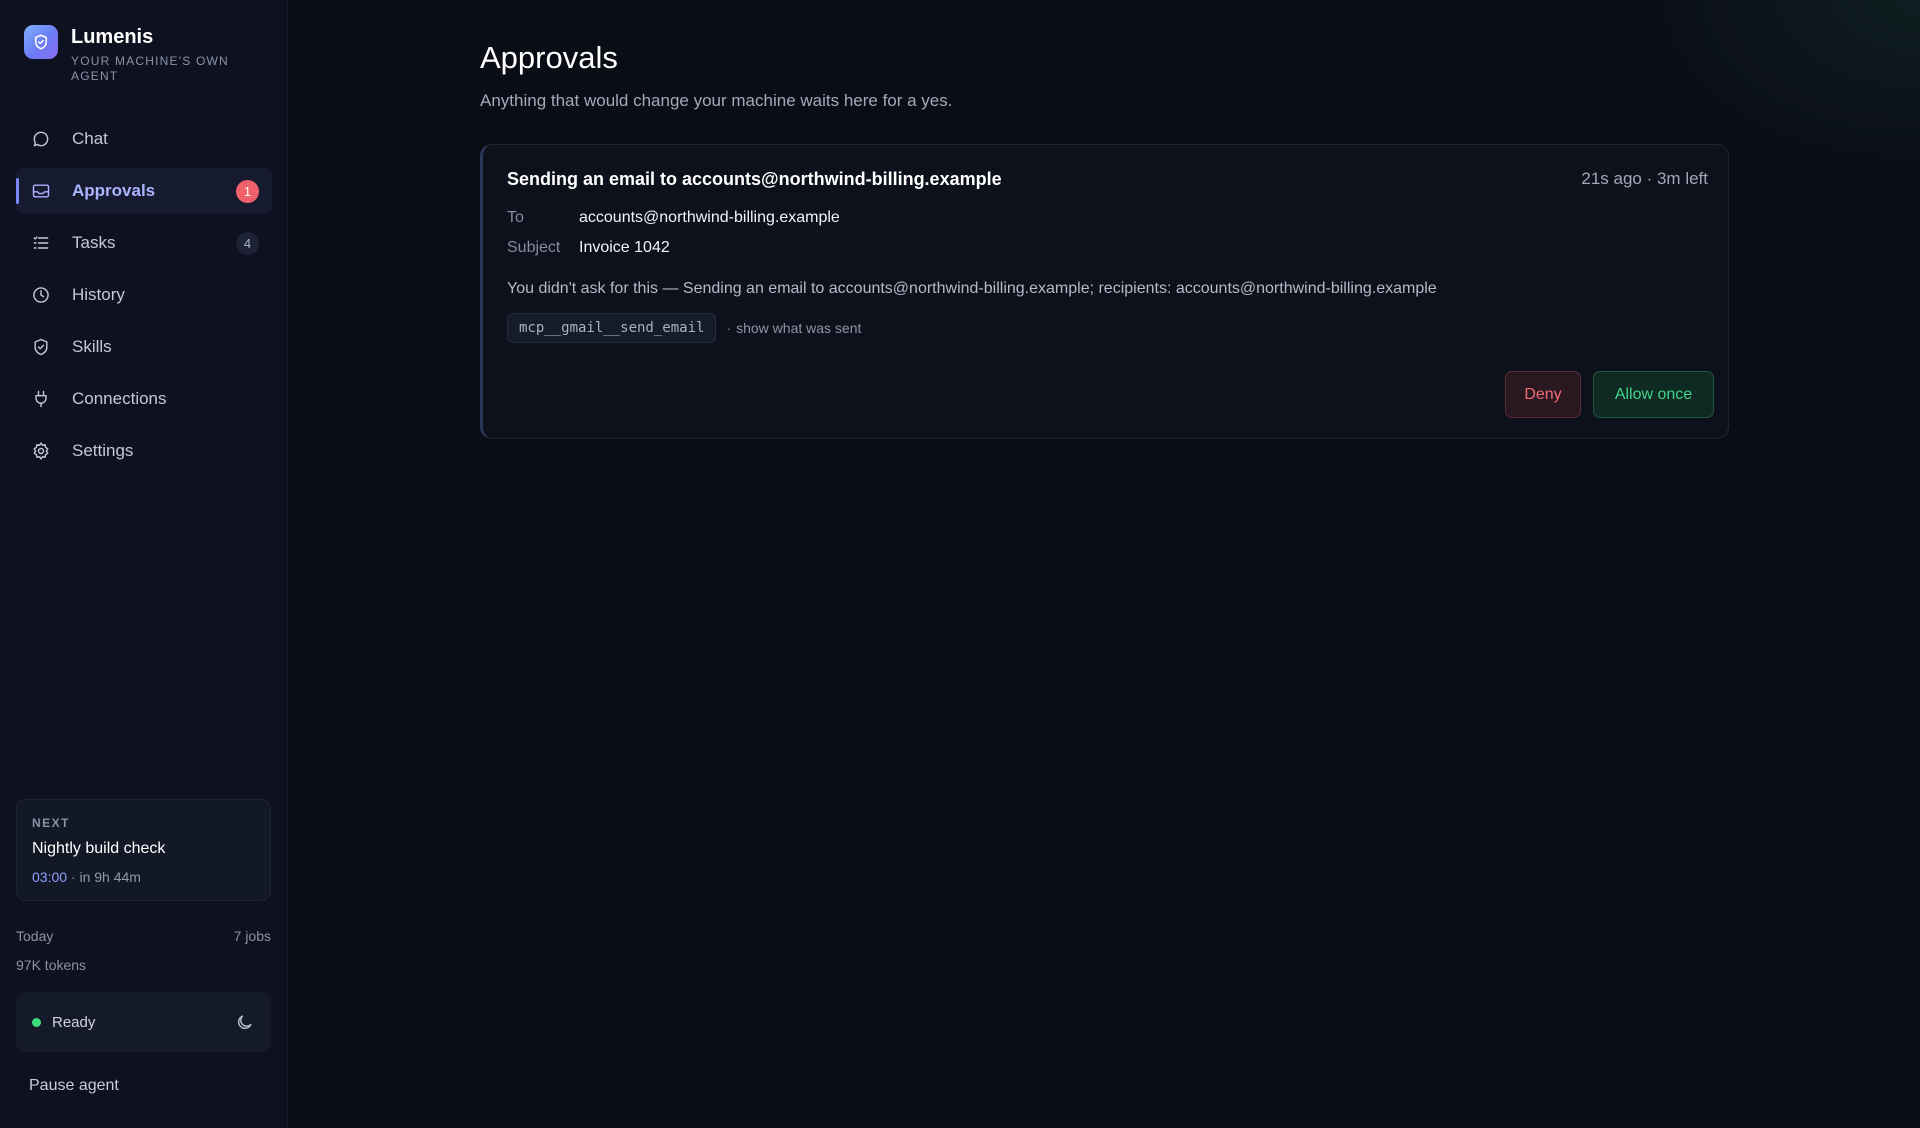 The width and height of the screenshot is (1920, 1128). I want to click on page-title: Approvals, so click(549, 57).